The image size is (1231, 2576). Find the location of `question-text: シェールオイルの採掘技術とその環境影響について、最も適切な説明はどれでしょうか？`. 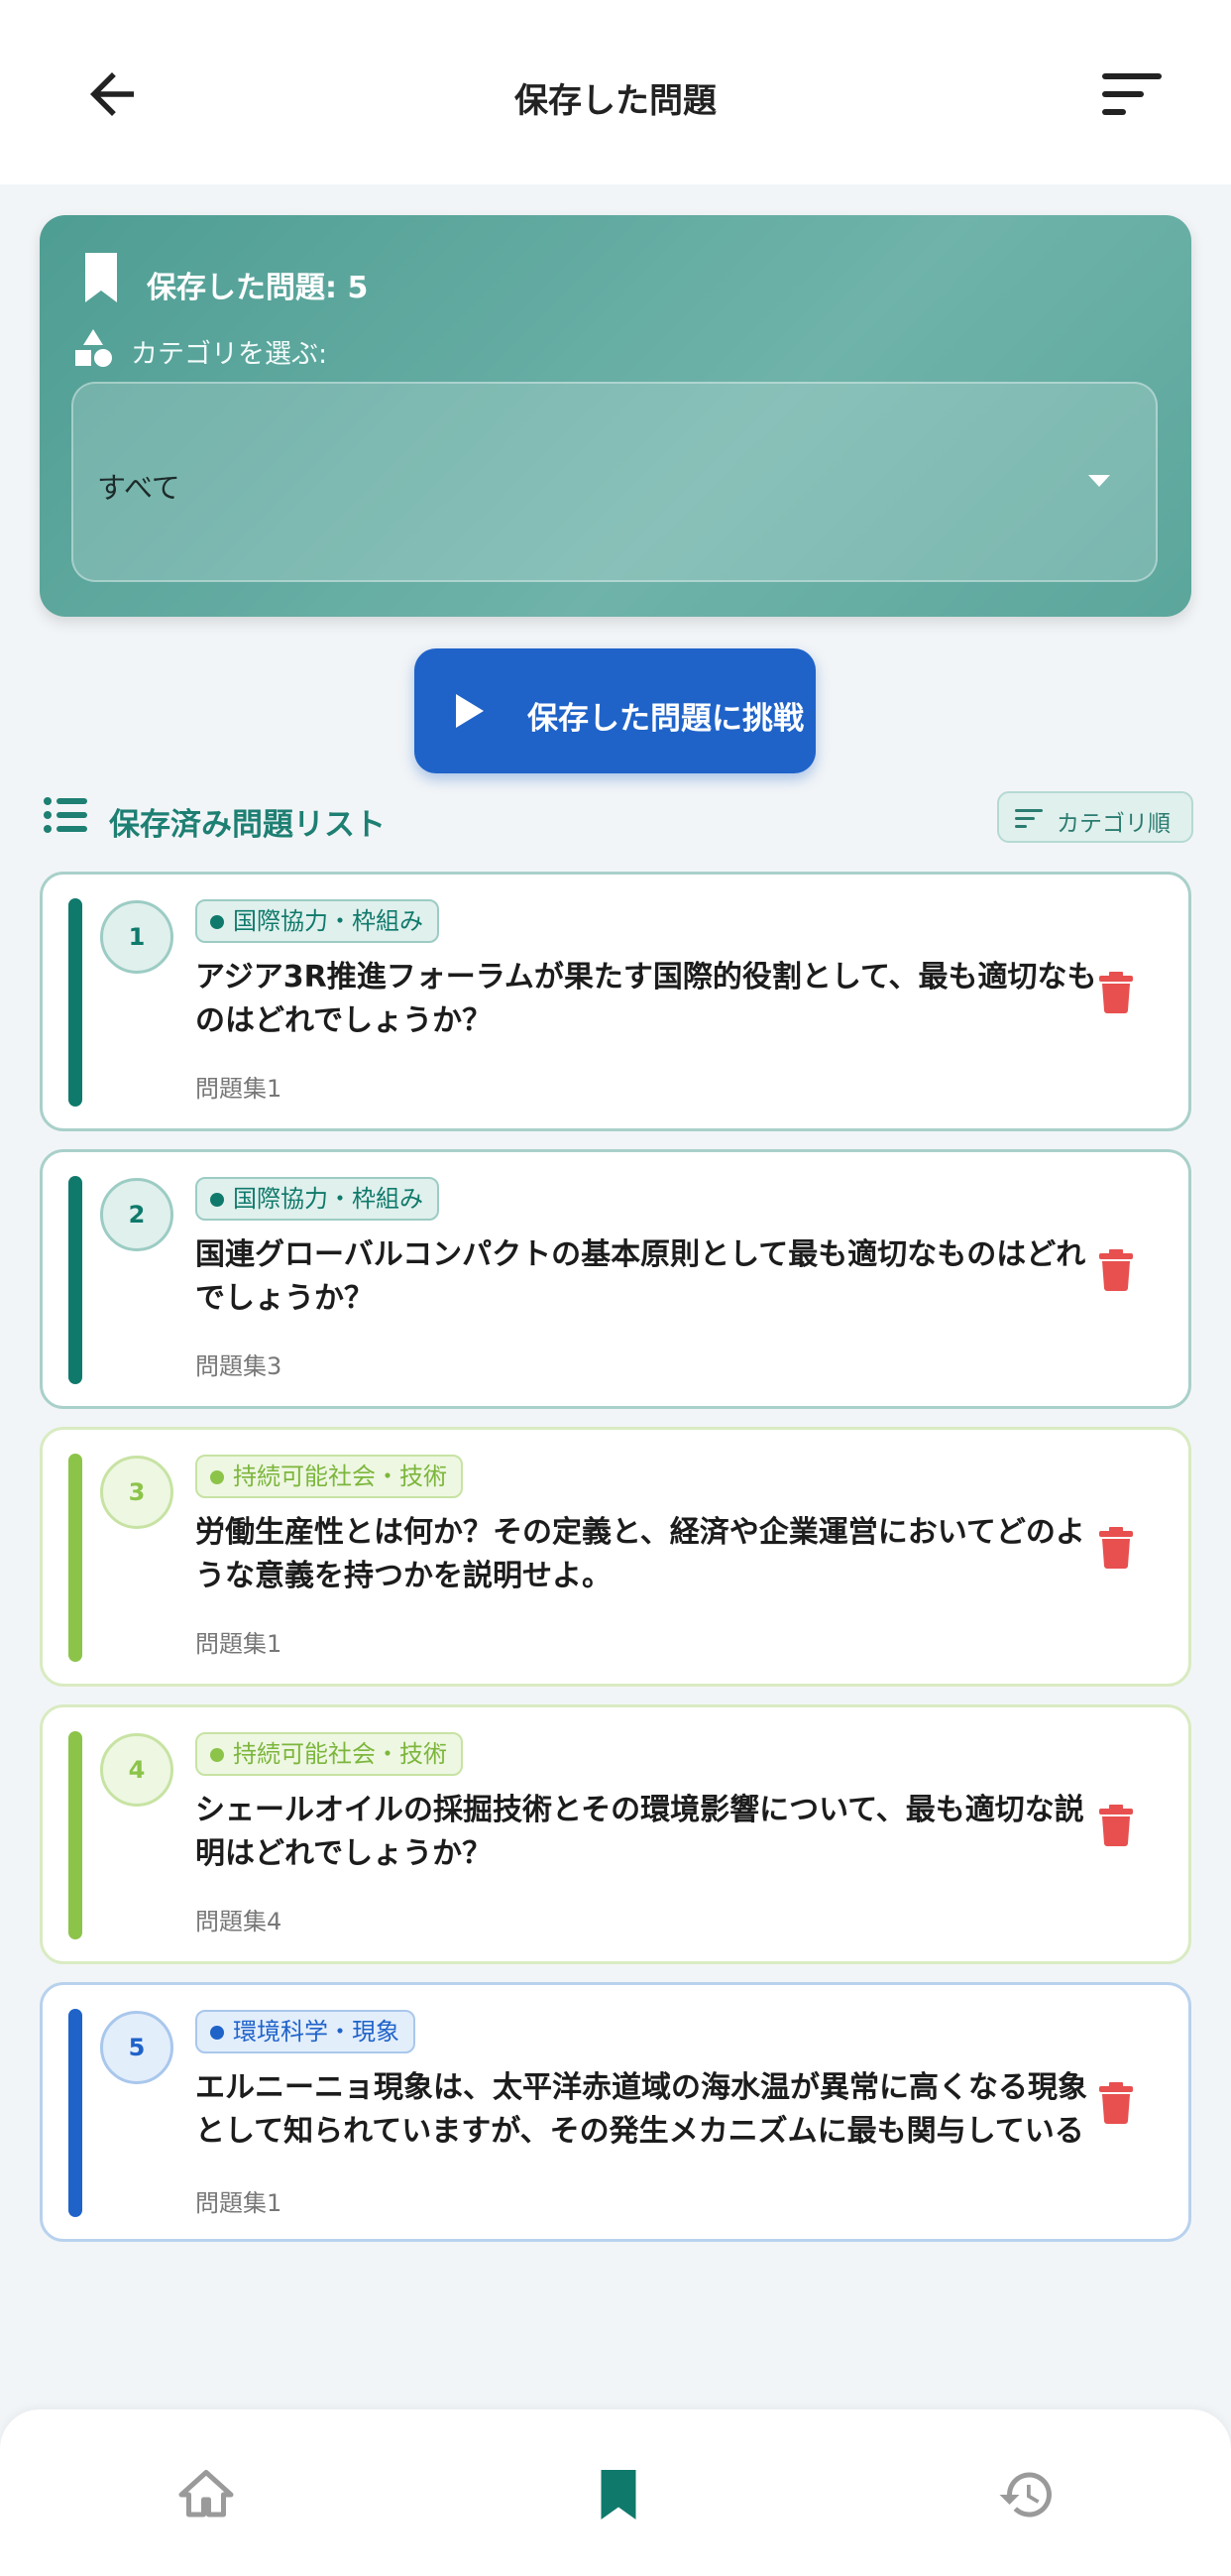

question-text: シェールオイルの採掘技術とその環境影響について、最も適切な説明はどれでしょうか？ is located at coordinates (639, 1832).